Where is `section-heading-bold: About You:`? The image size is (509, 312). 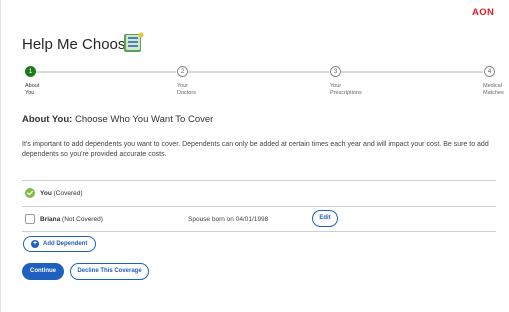
section-heading-bold: About You: is located at coordinates (47, 119).